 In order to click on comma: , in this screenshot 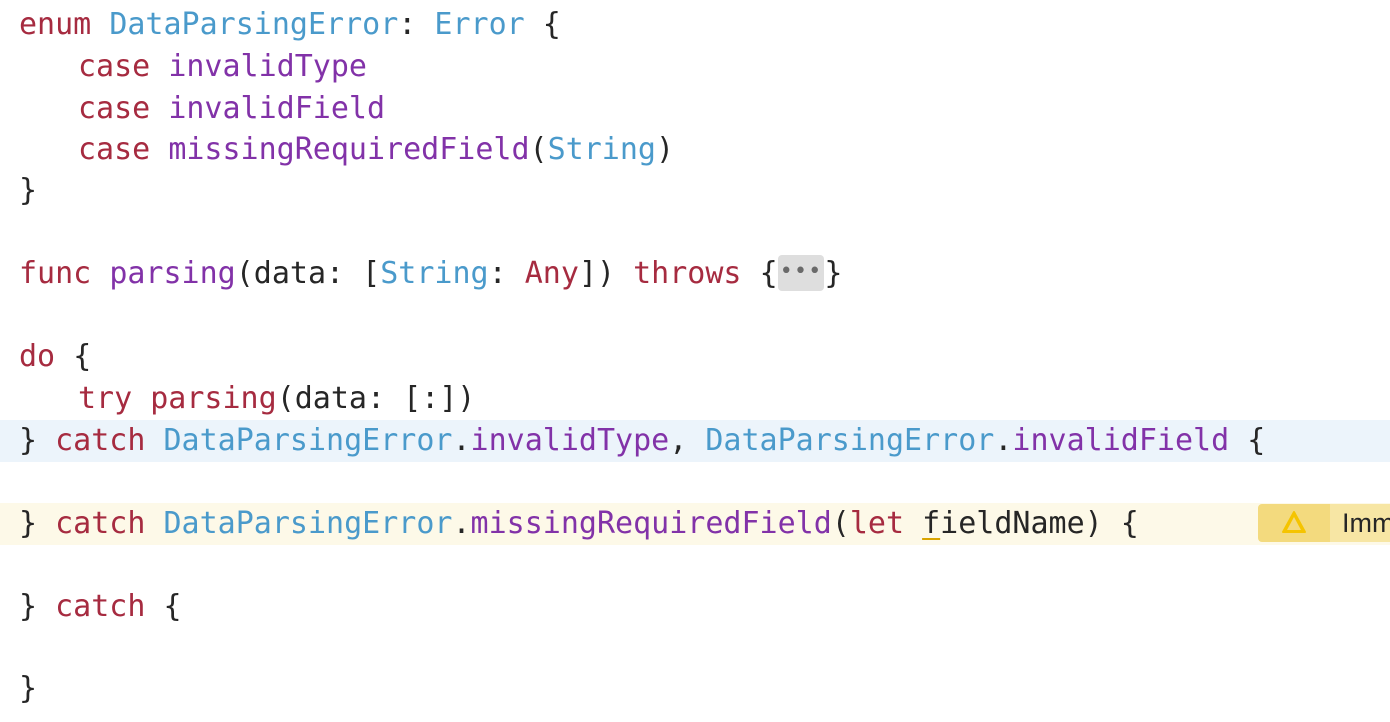, I will do `click(678, 440)`.